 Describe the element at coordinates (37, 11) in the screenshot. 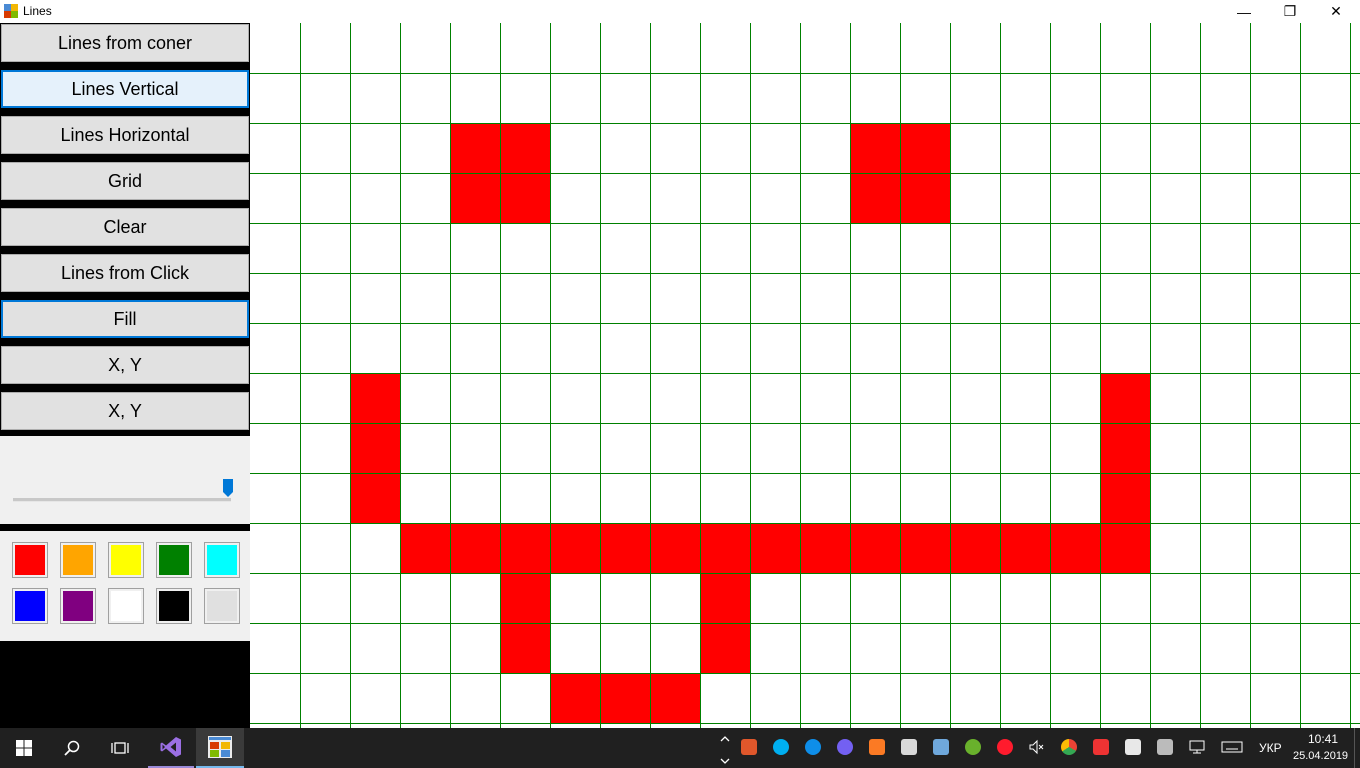

I see `window-title: Lines` at that location.